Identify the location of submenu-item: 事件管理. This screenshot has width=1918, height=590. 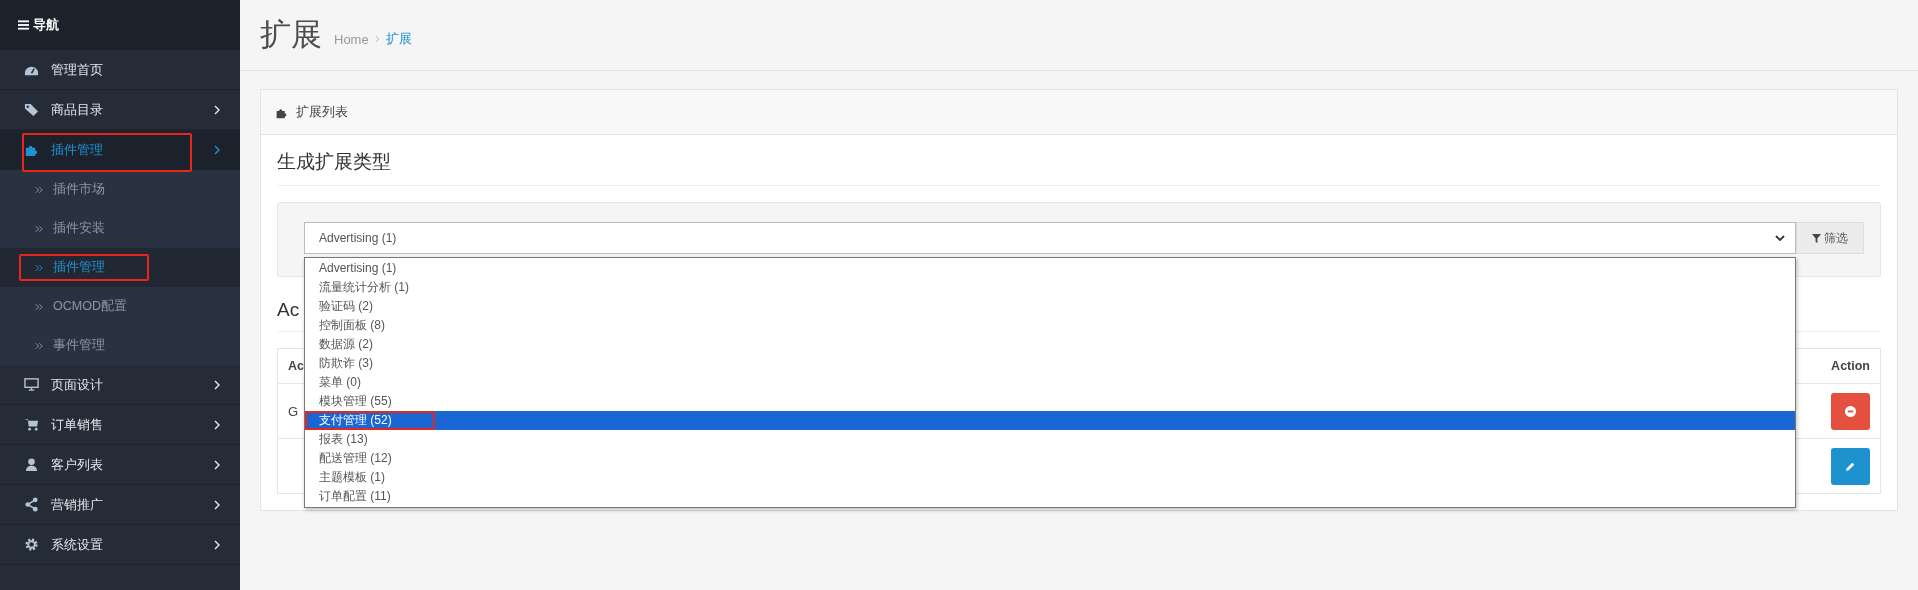
(120, 345).